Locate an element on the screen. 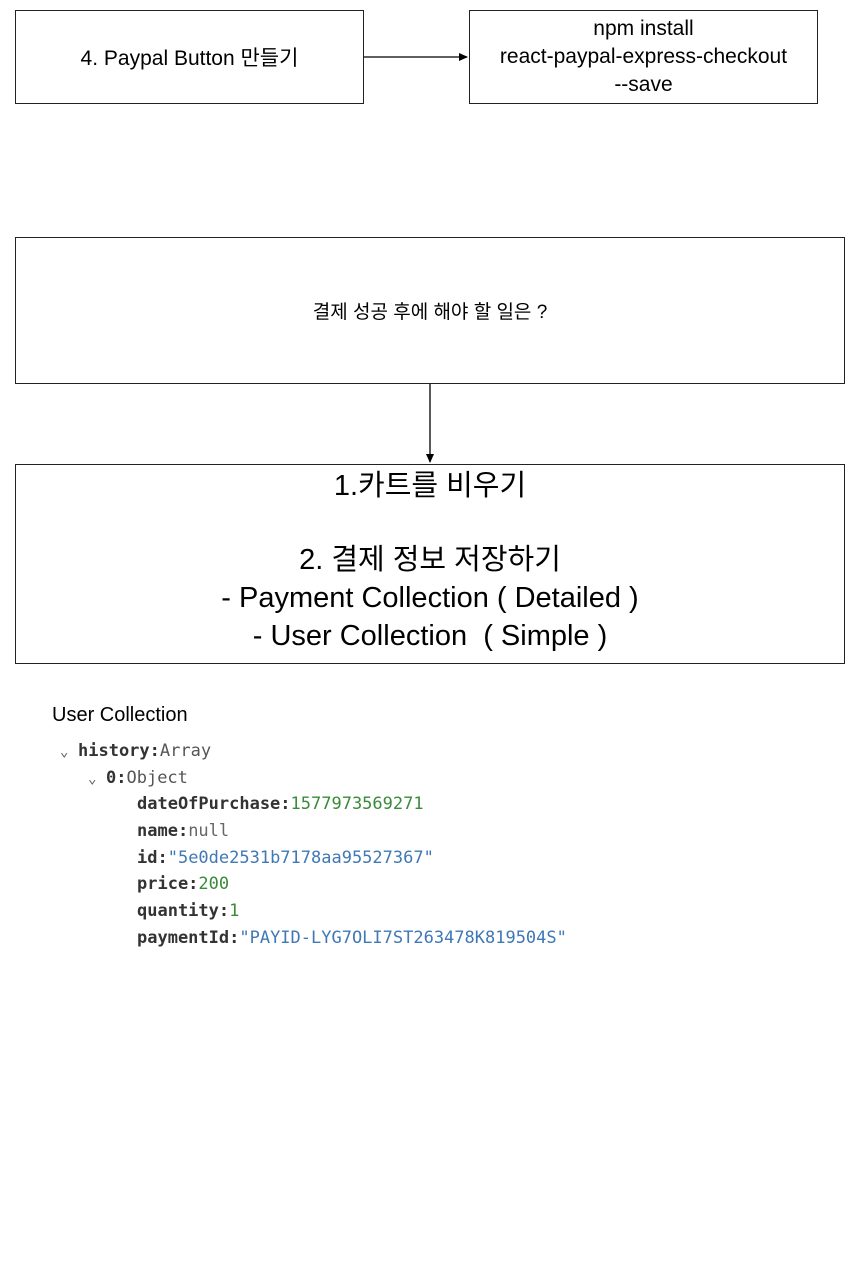 The image size is (860, 1274). question-text: 결제 성공 후에 해야 할 일은 ? is located at coordinates (430, 312).